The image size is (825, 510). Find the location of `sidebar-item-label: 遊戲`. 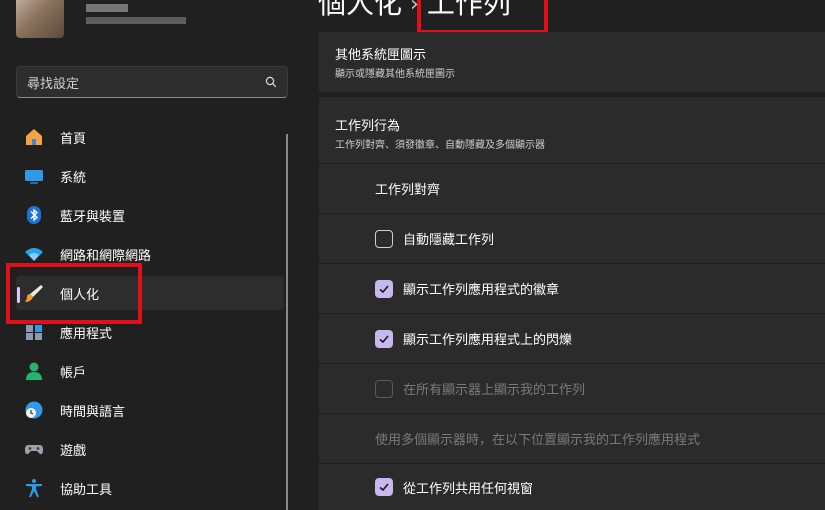

sidebar-item-label: 遊戲 is located at coordinates (73, 451).